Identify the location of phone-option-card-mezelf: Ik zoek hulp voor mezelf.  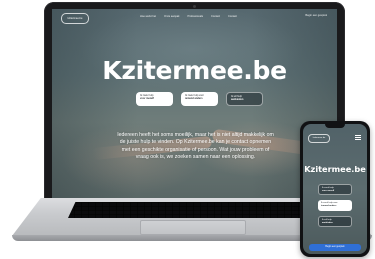
(335, 189).